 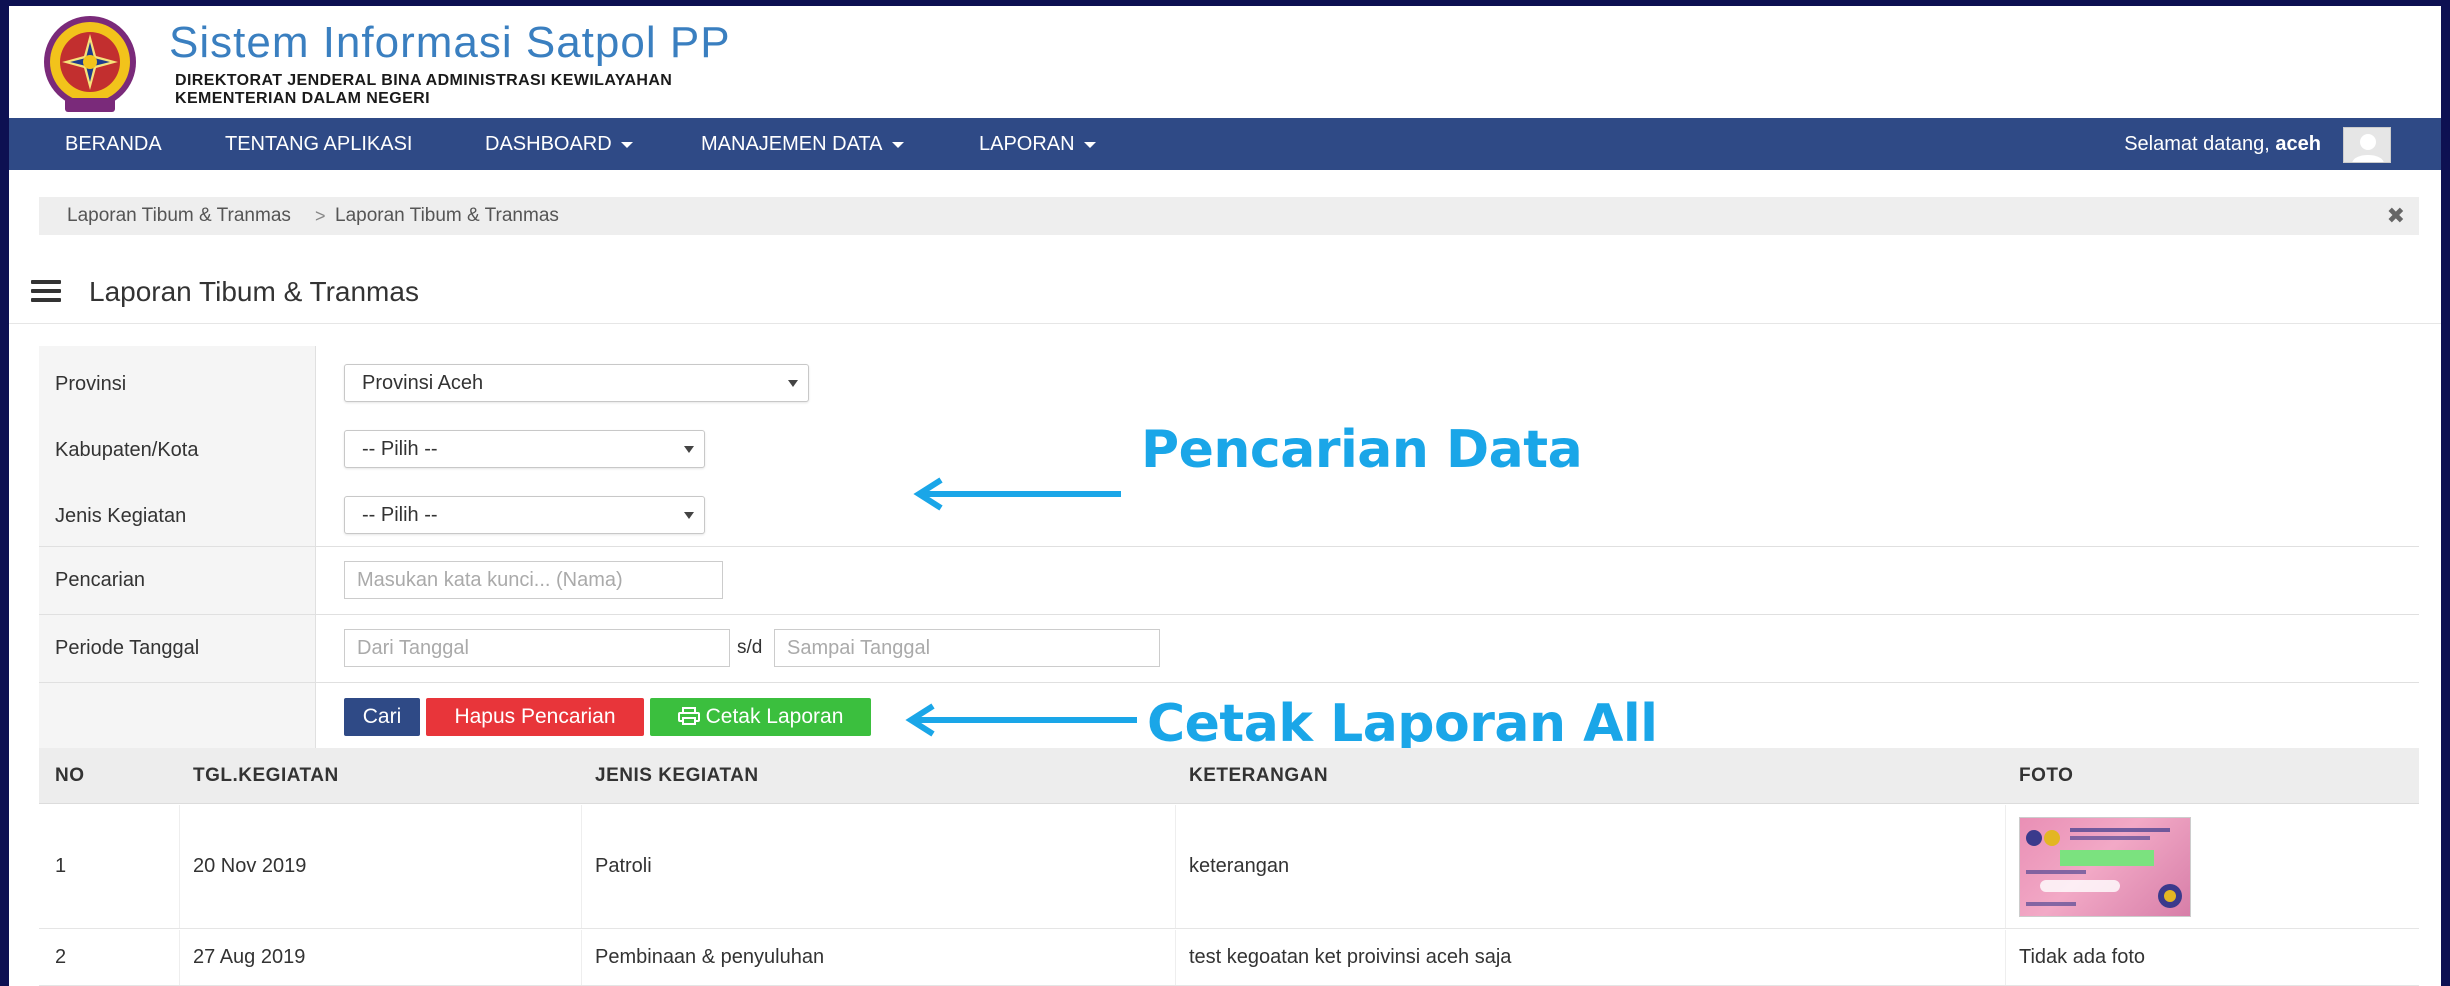 I want to click on search-input: Masukan kata kunci... (Nama), so click(x=533, y=580).